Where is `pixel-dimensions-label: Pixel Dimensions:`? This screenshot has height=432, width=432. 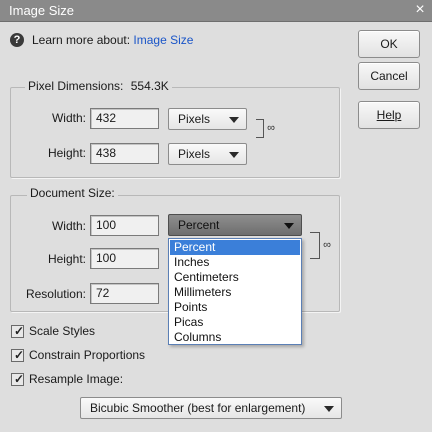 pixel-dimensions-label: Pixel Dimensions: is located at coordinates (76, 86).